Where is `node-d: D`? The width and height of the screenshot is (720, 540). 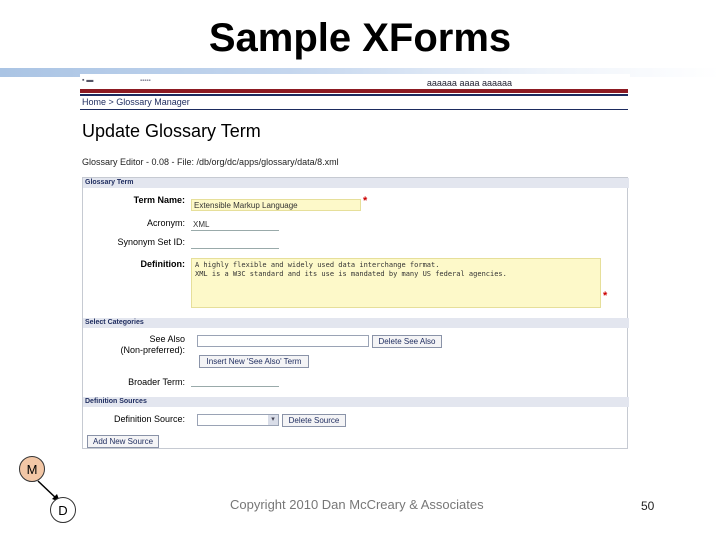 node-d: D is located at coordinates (63, 510).